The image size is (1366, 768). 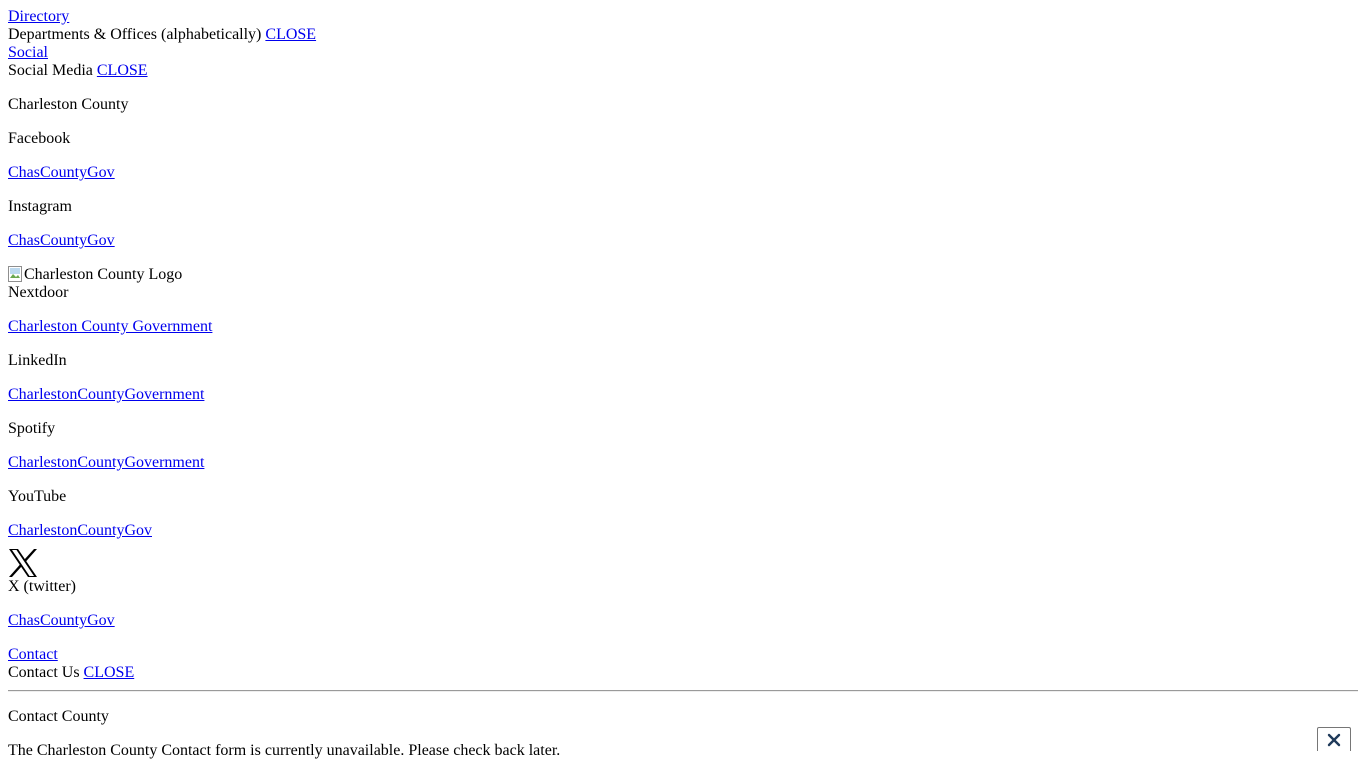 What do you see at coordinates (50, 70) in the screenshot?
I see `social-heading: Social Media` at bounding box center [50, 70].